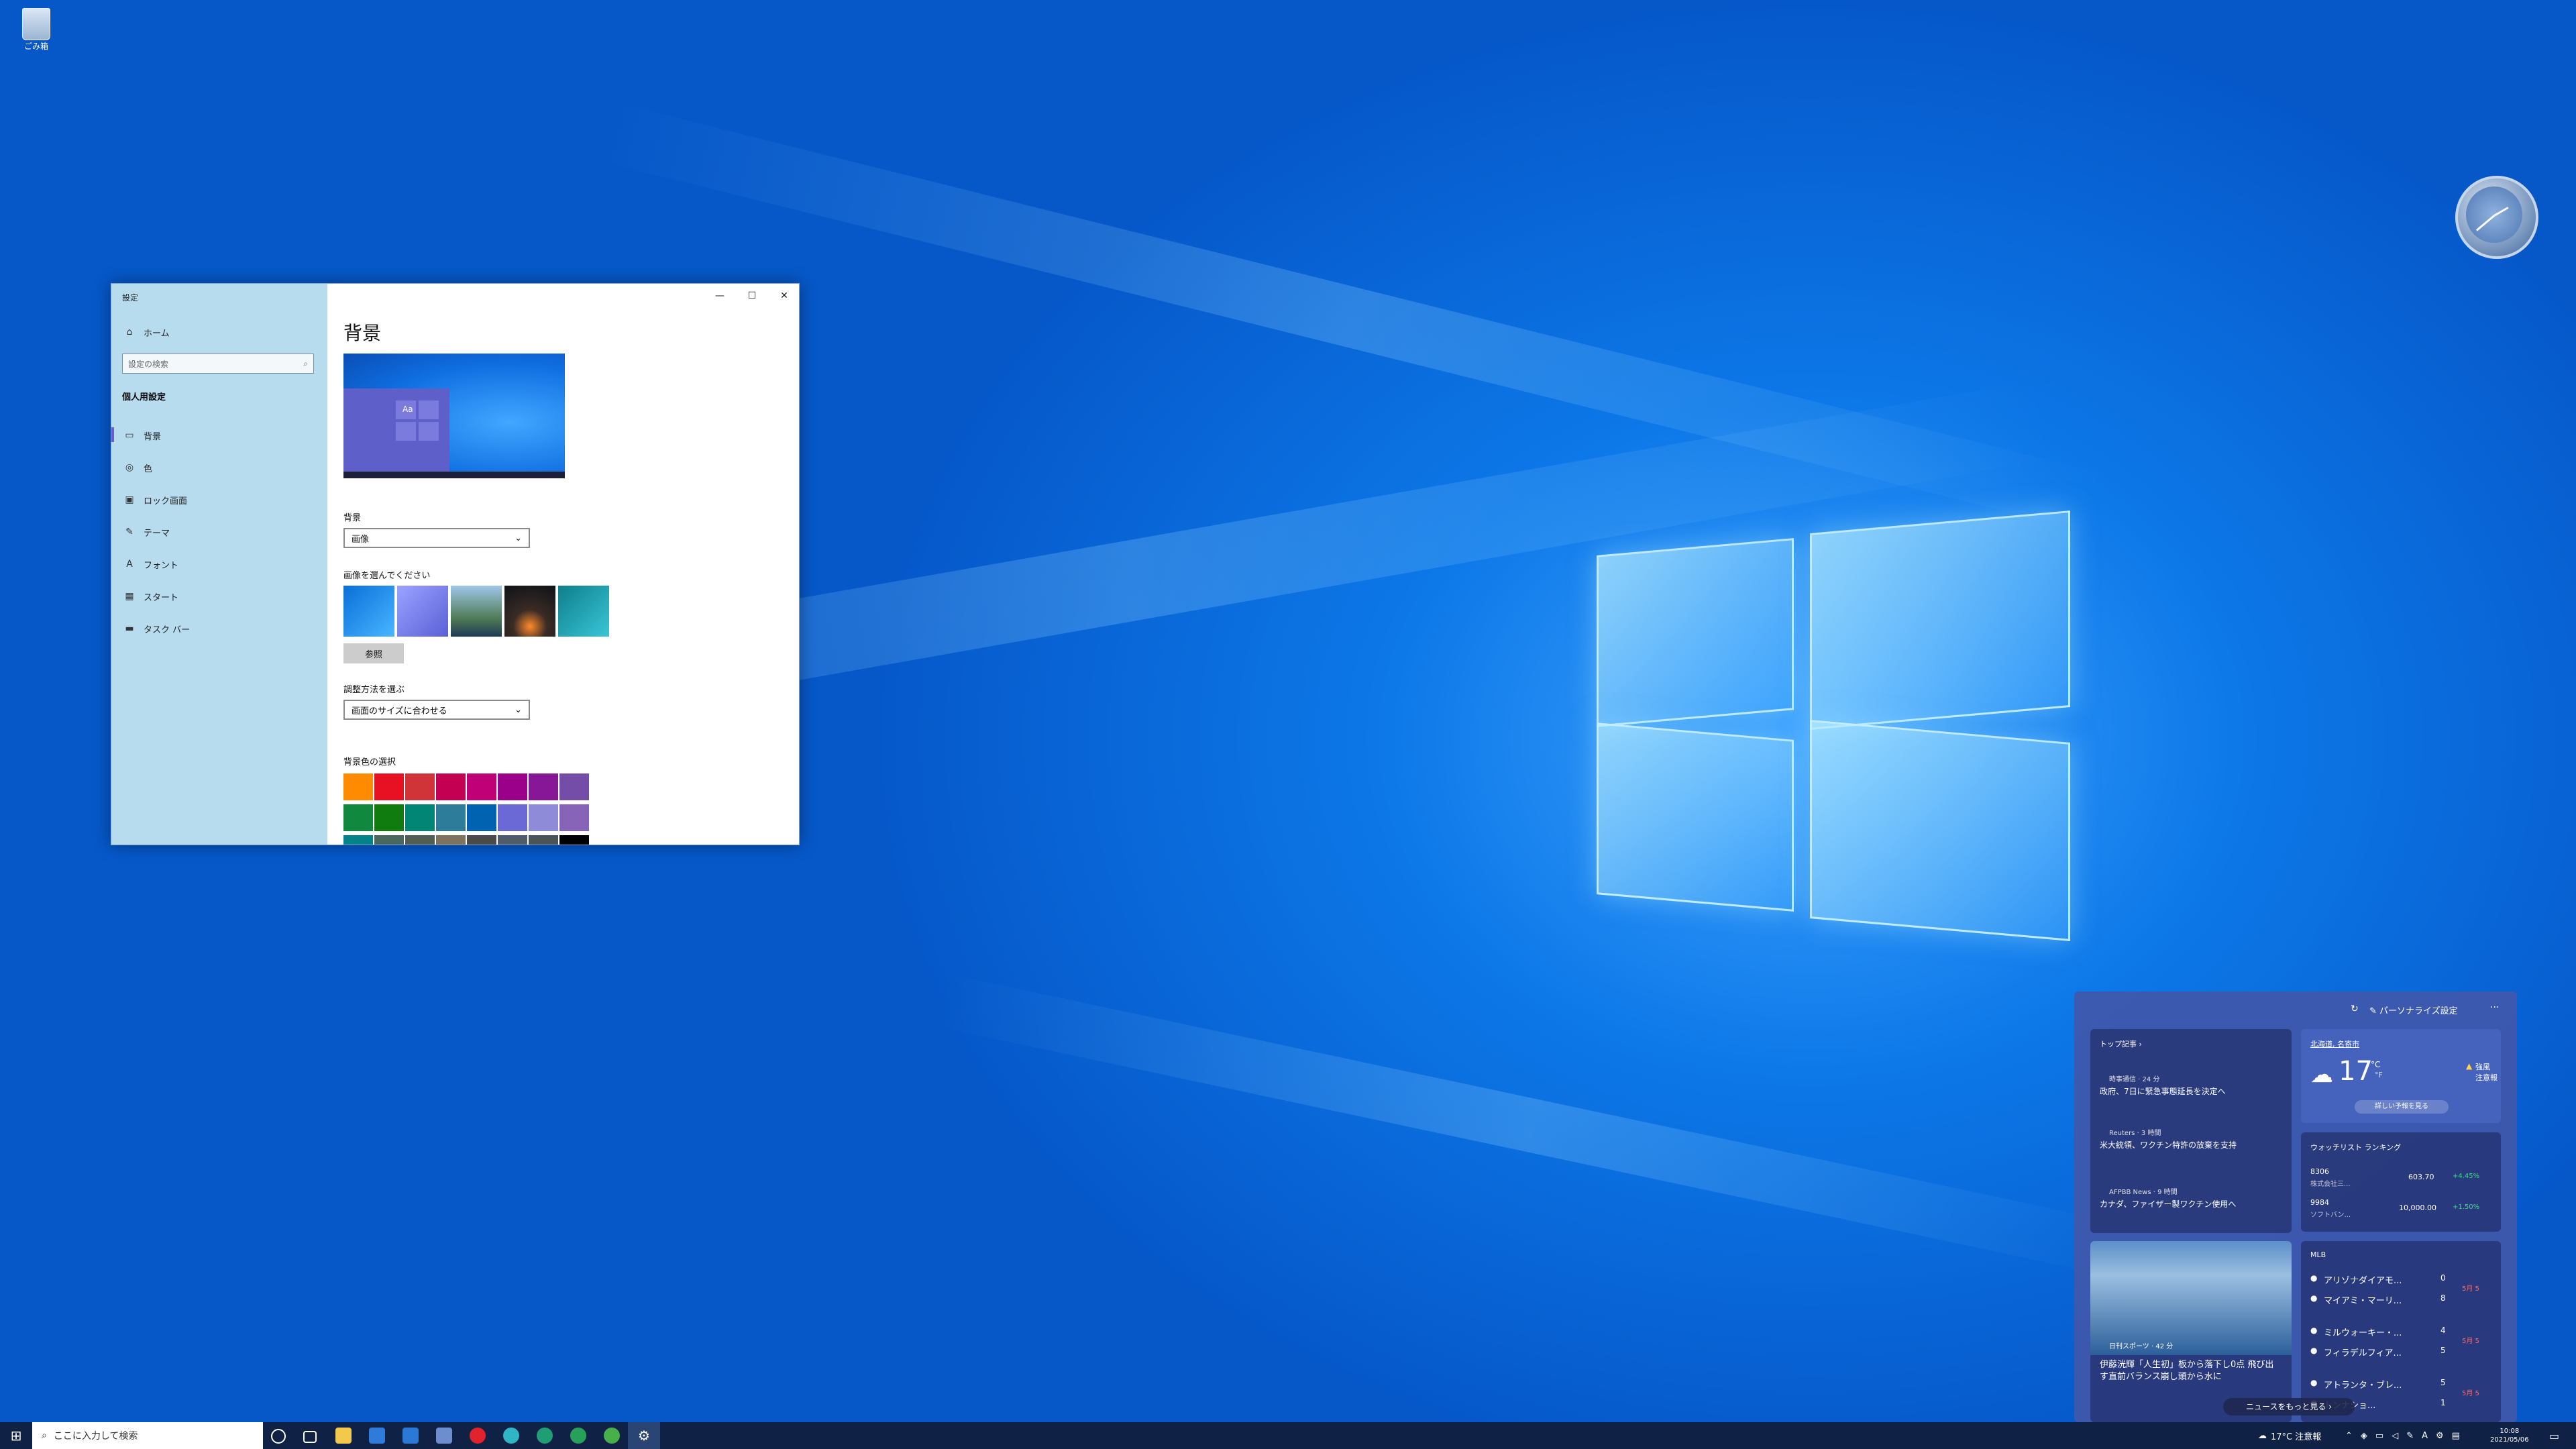 The height and width of the screenshot is (1449, 2576). What do you see at coordinates (407, 409) in the screenshot?
I see `preview-aa-label: Aa` at bounding box center [407, 409].